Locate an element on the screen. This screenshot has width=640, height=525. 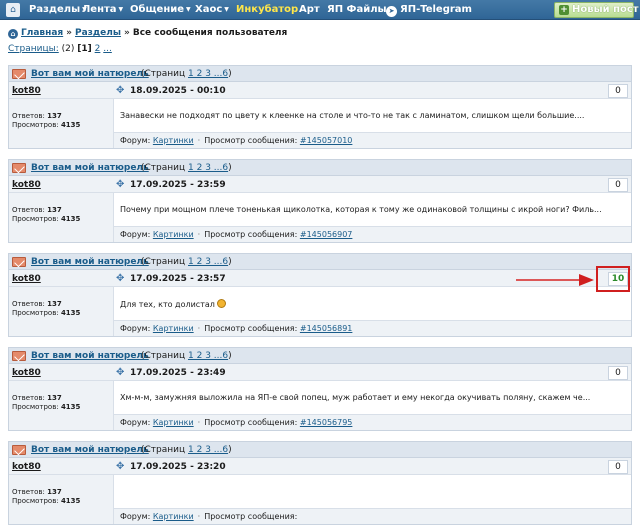
pages-label-link: Страницы: is located at coordinates (33, 49).